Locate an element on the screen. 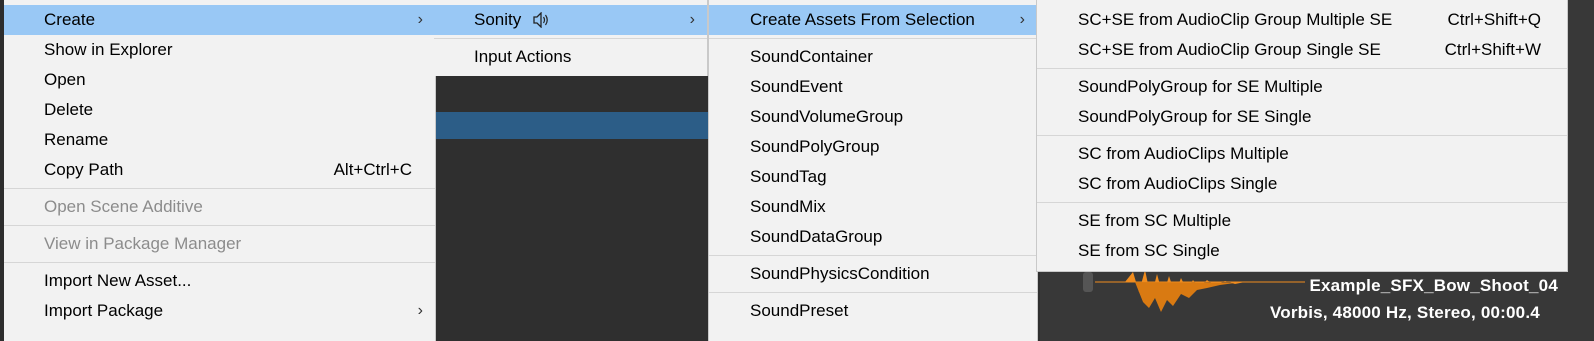 Image resolution: width=1594 pixels, height=341 pixels. menu-item-label: SC from AudioClips Single is located at coordinates (1178, 183).